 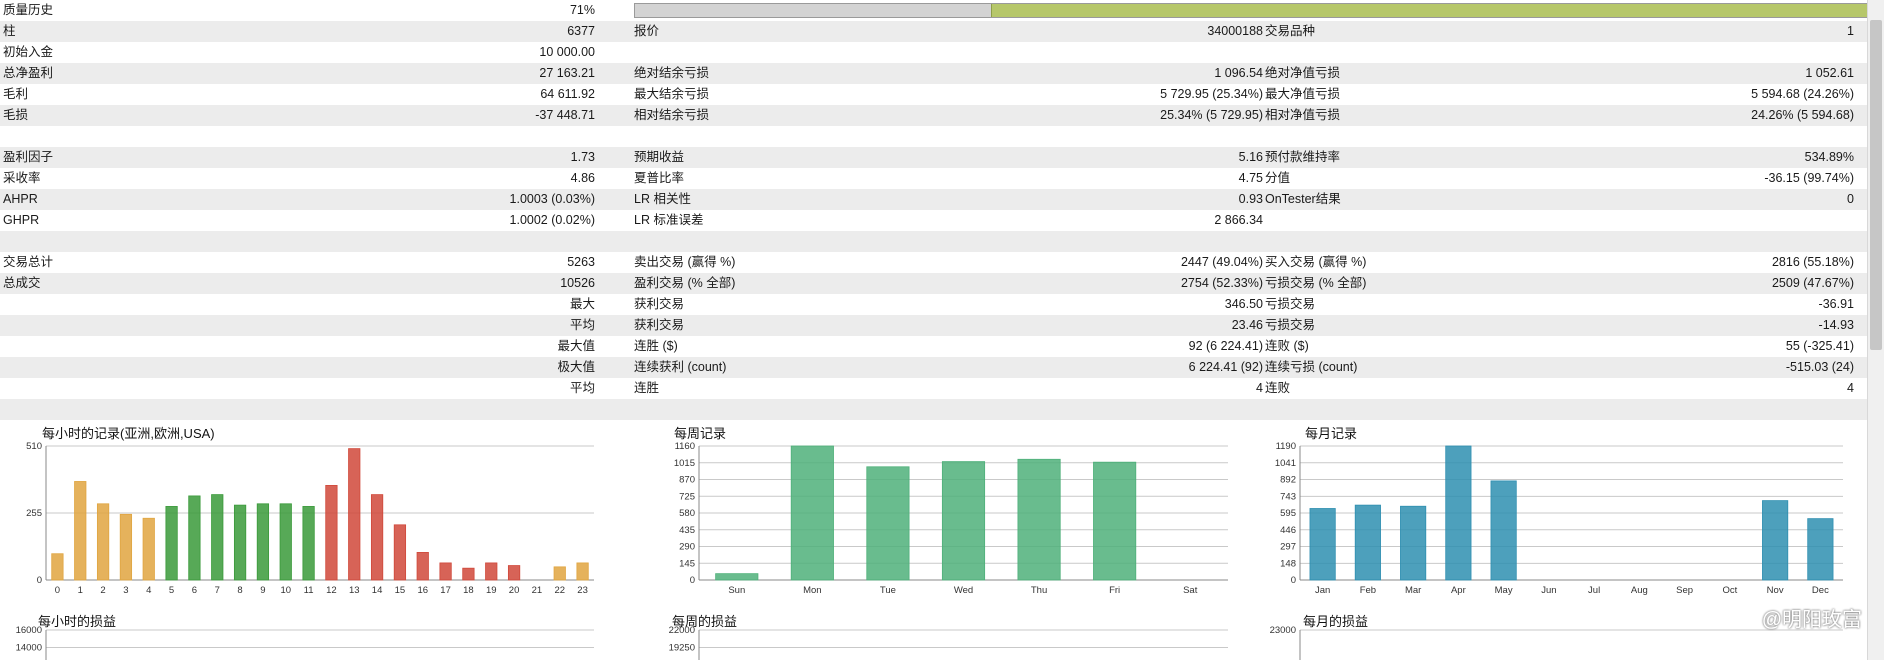 I want to click on x-tick-label: Feb, so click(x=1368, y=590).